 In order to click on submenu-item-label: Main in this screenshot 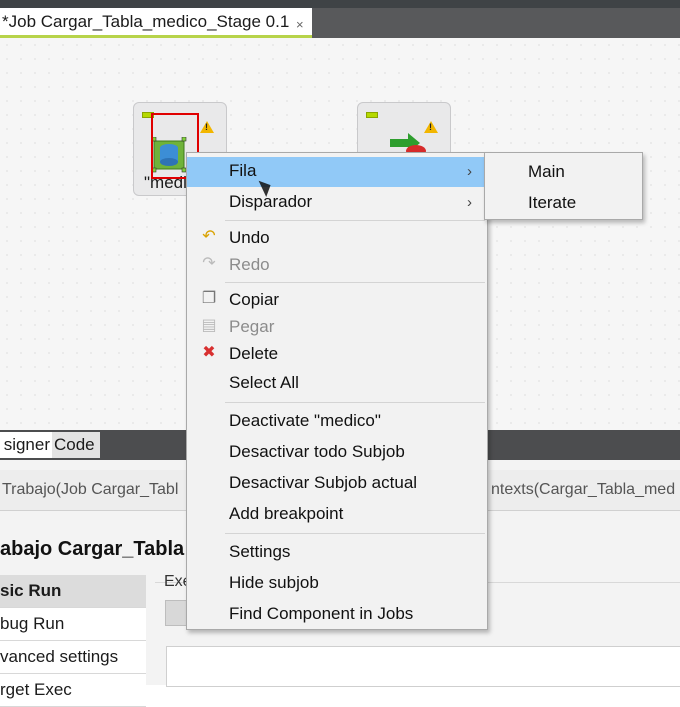, I will do `click(546, 171)`.